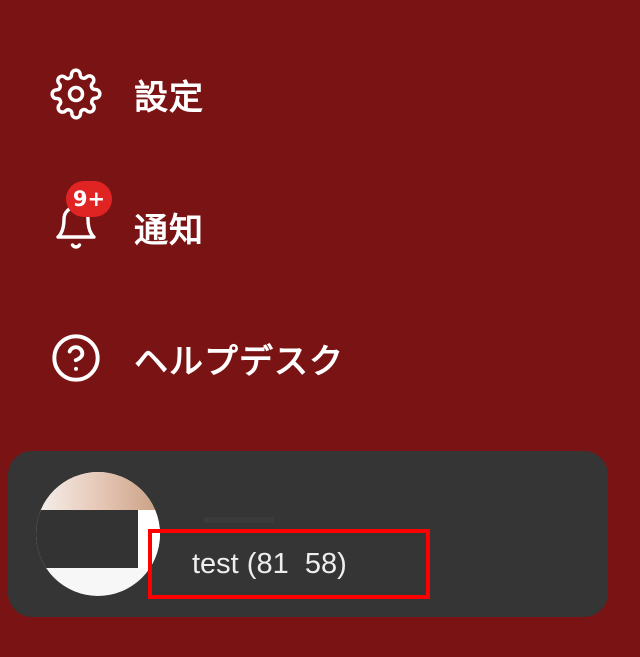 Image resolution: width=640 pixels, height=657 pixels. Describe the element at coordinates (80, 218) in the screenshot. I see `bell-icon: 9+` at that location.